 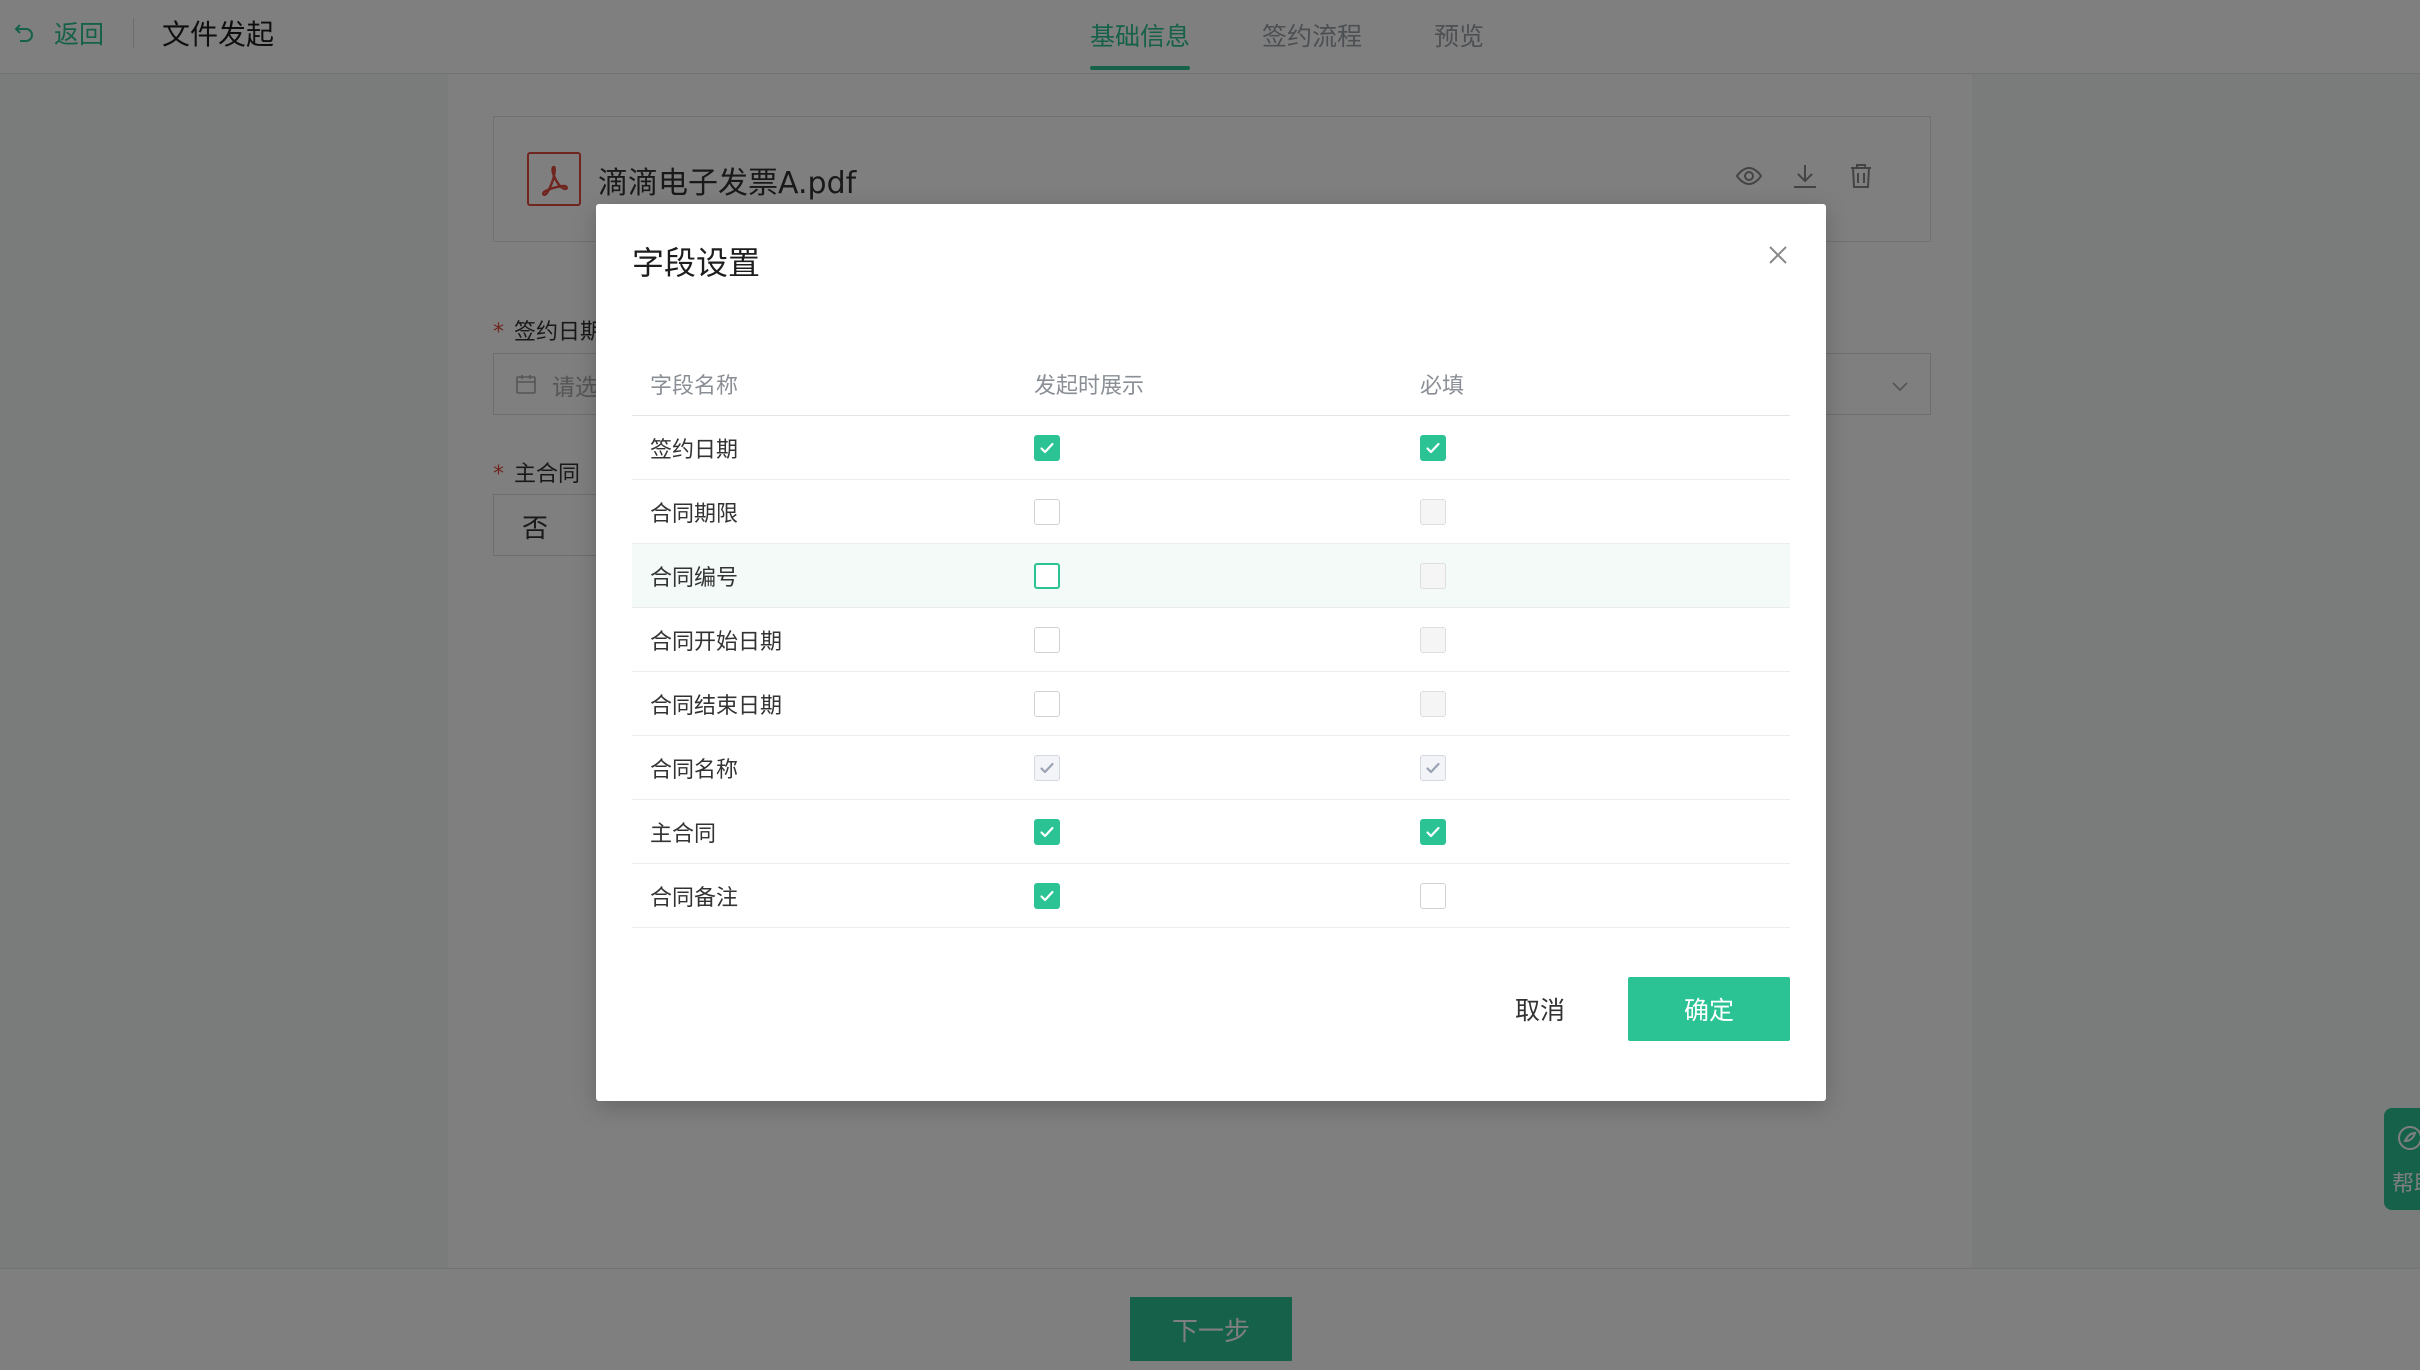 I want to click on table-row: 合同开始日期, so click(x=1211, y=640).